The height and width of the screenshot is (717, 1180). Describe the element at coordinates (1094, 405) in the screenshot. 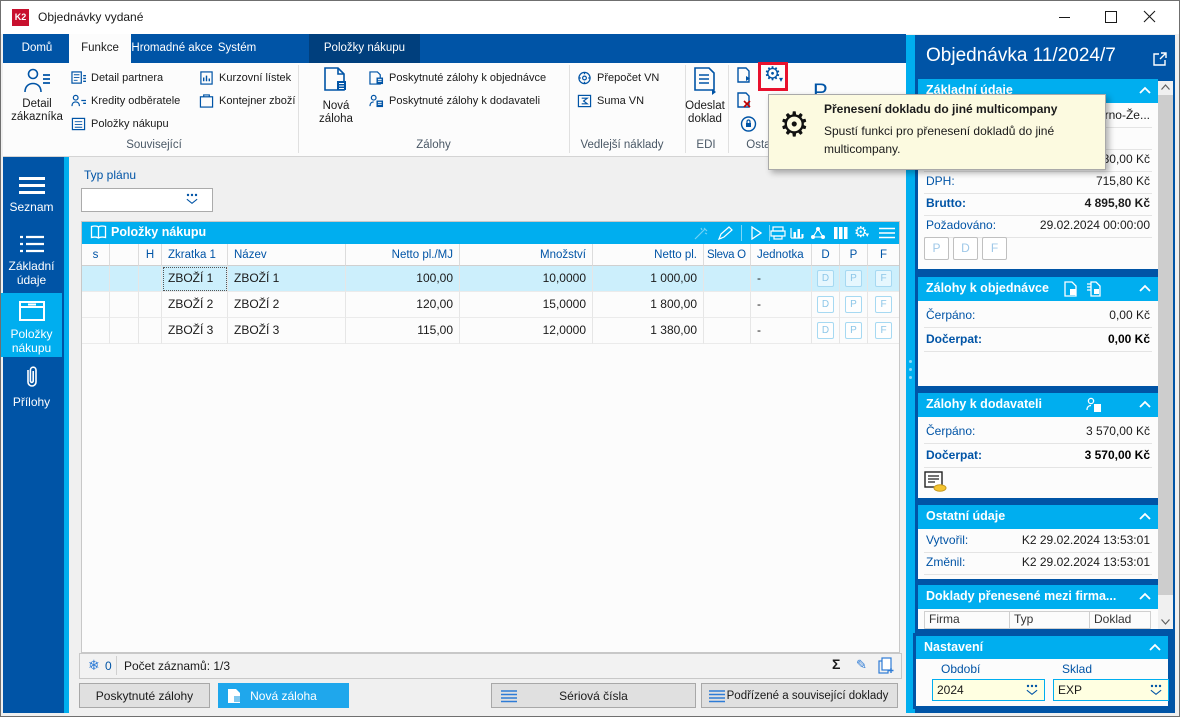

I see `supplier-advance-icon` at that location.